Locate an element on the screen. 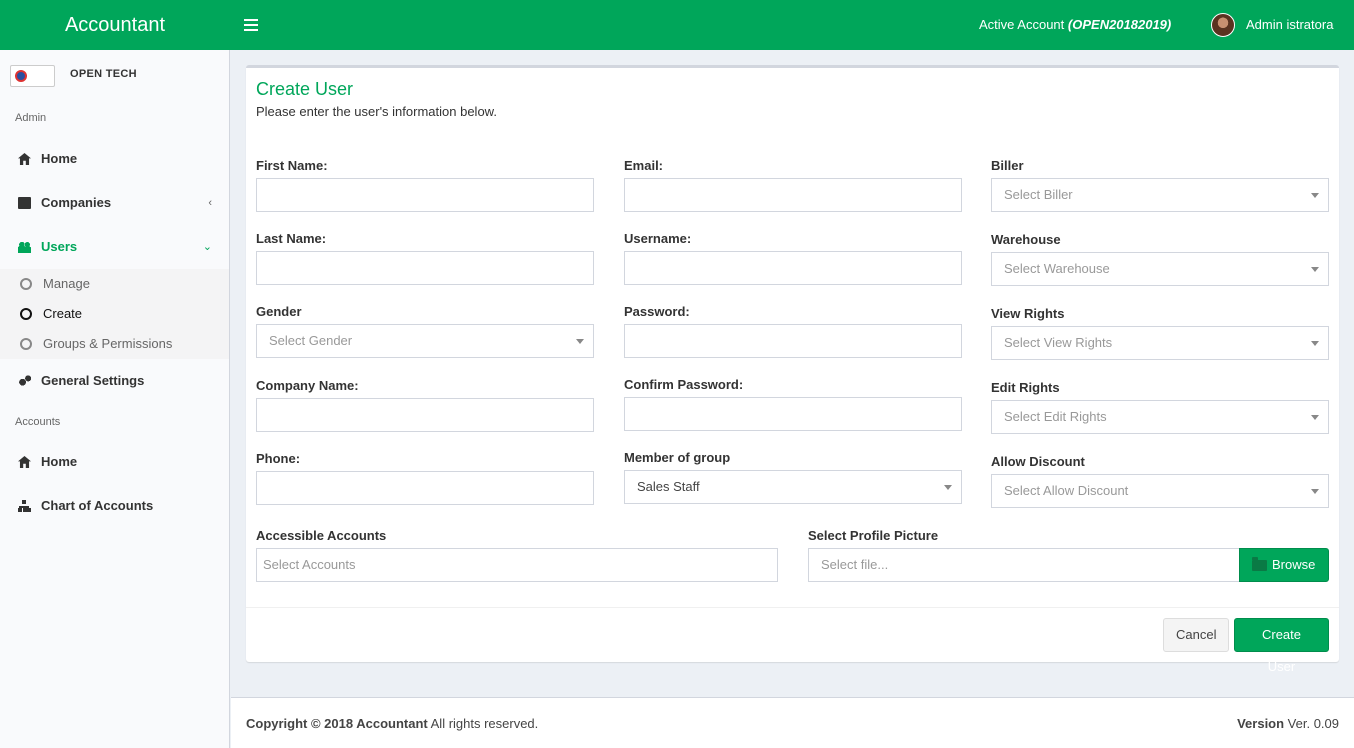 This screenshot has width=1354, height=748. copyright-bold: Copyright © 2018 Accountant is located at coordinates (337, 723).